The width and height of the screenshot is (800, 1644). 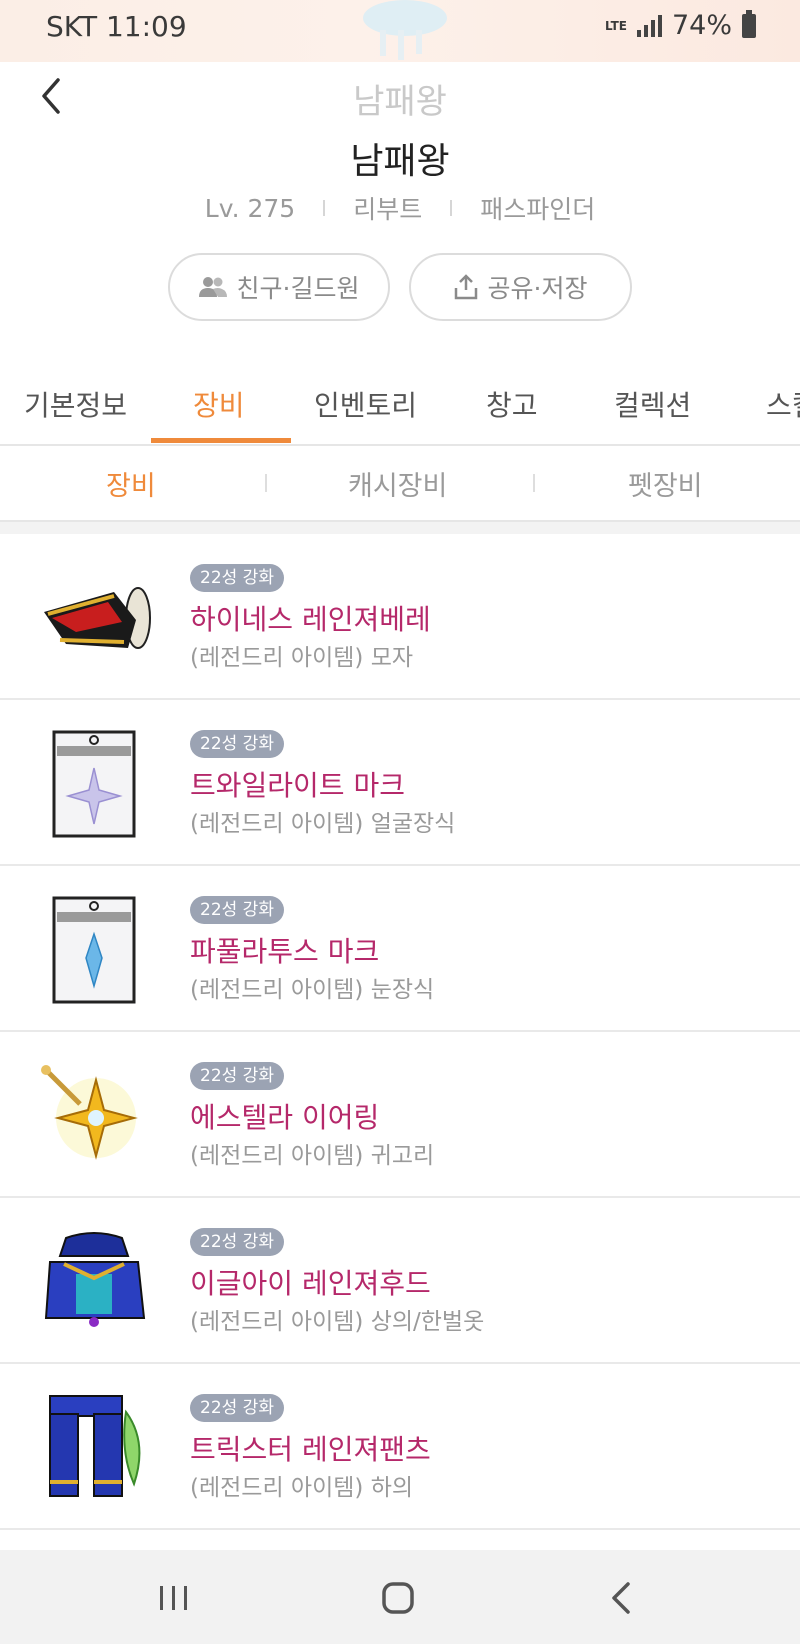 I want to click on share-save-button: 공유·저장, so click(x=520, y=287).